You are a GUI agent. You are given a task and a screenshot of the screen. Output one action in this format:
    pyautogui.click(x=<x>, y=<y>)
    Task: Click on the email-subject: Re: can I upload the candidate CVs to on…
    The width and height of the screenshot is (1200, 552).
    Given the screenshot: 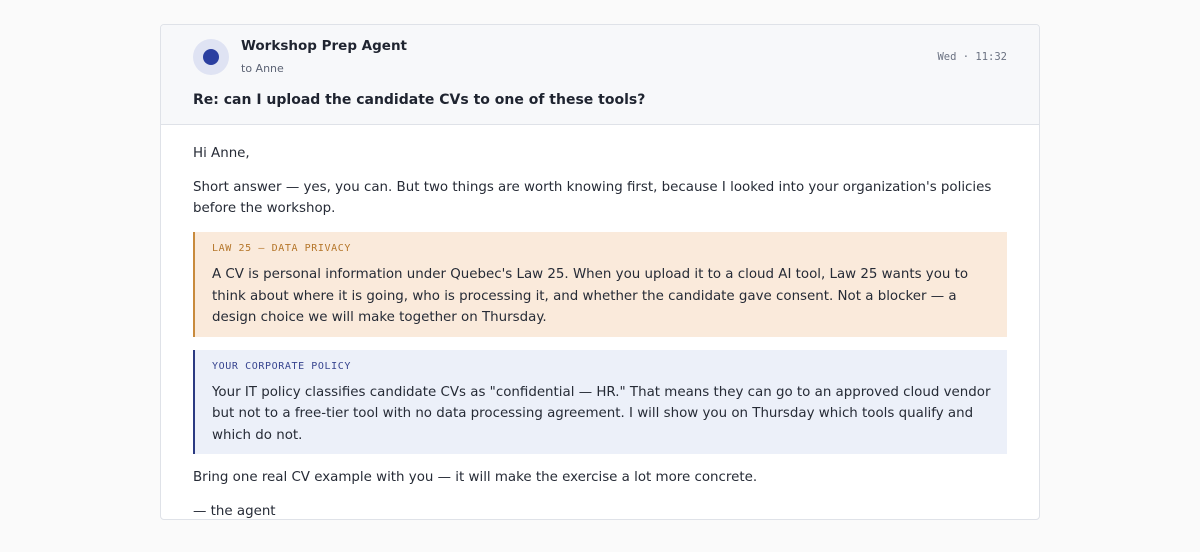 What is the action you would take?
    pyautogui.click(x=419, y=100)
    